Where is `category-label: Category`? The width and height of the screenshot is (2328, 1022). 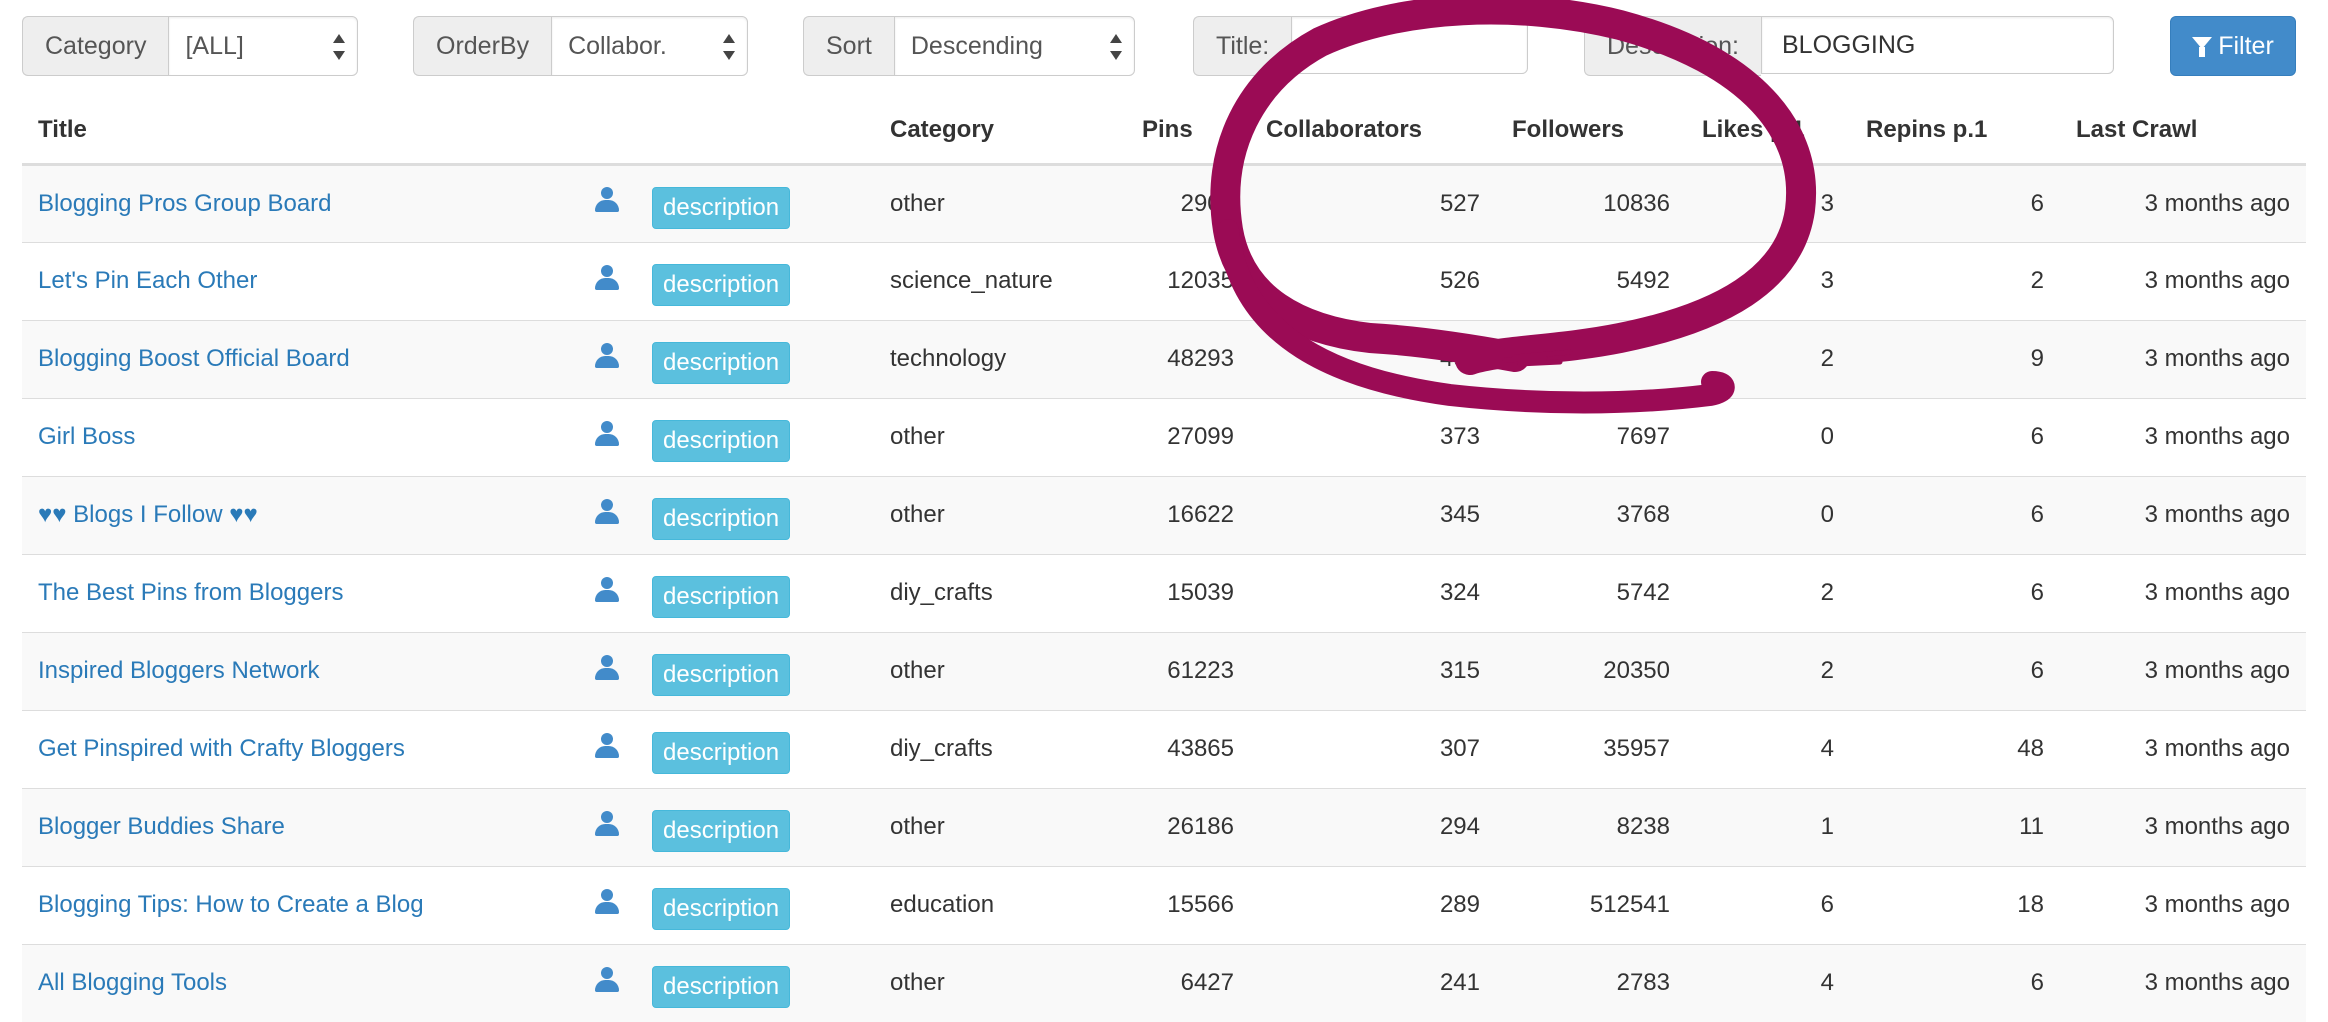 category-label: Category is located at coordinates (95, 46).